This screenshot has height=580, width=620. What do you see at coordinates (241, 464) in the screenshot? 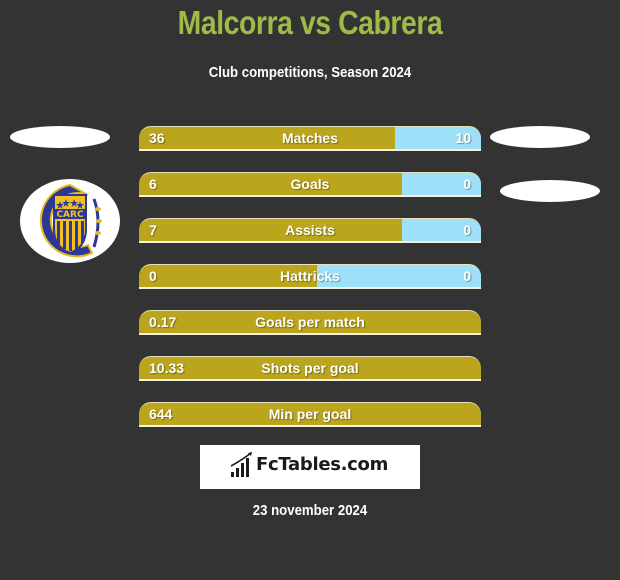
I see `bar-chart-icon` at bounding box center [241, 464].